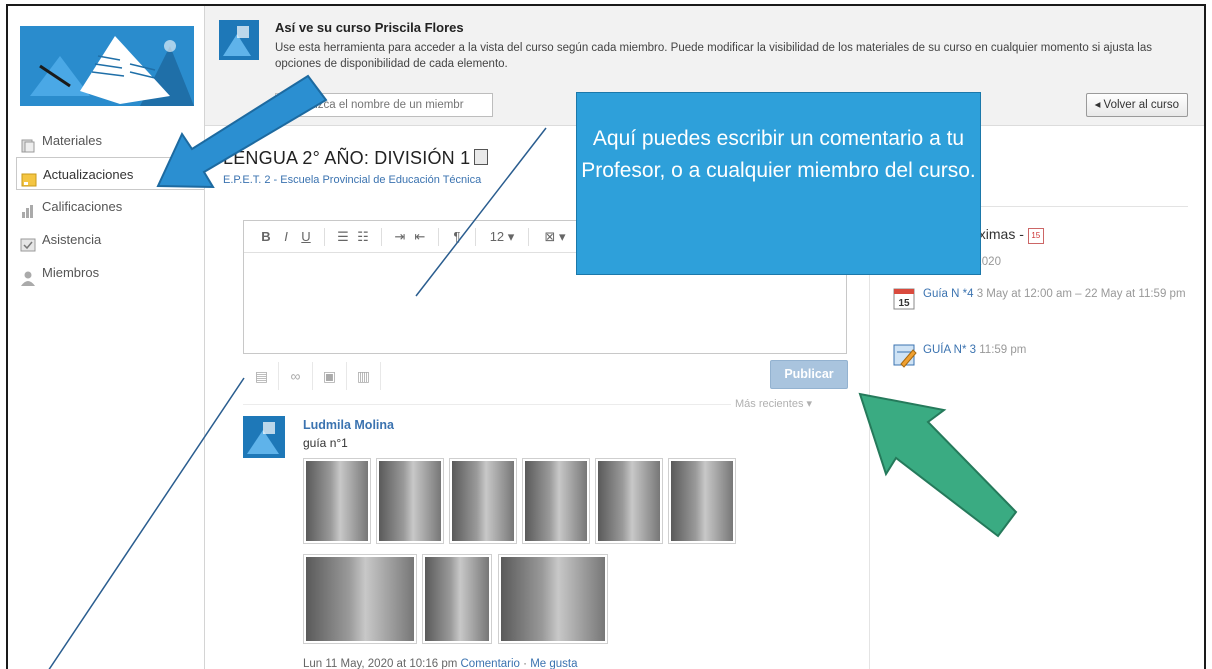 Image resolution: width=1212 pixels, height=669 pixels. I want to click on sidebar-item-label: Miembros, so click(71, 272).